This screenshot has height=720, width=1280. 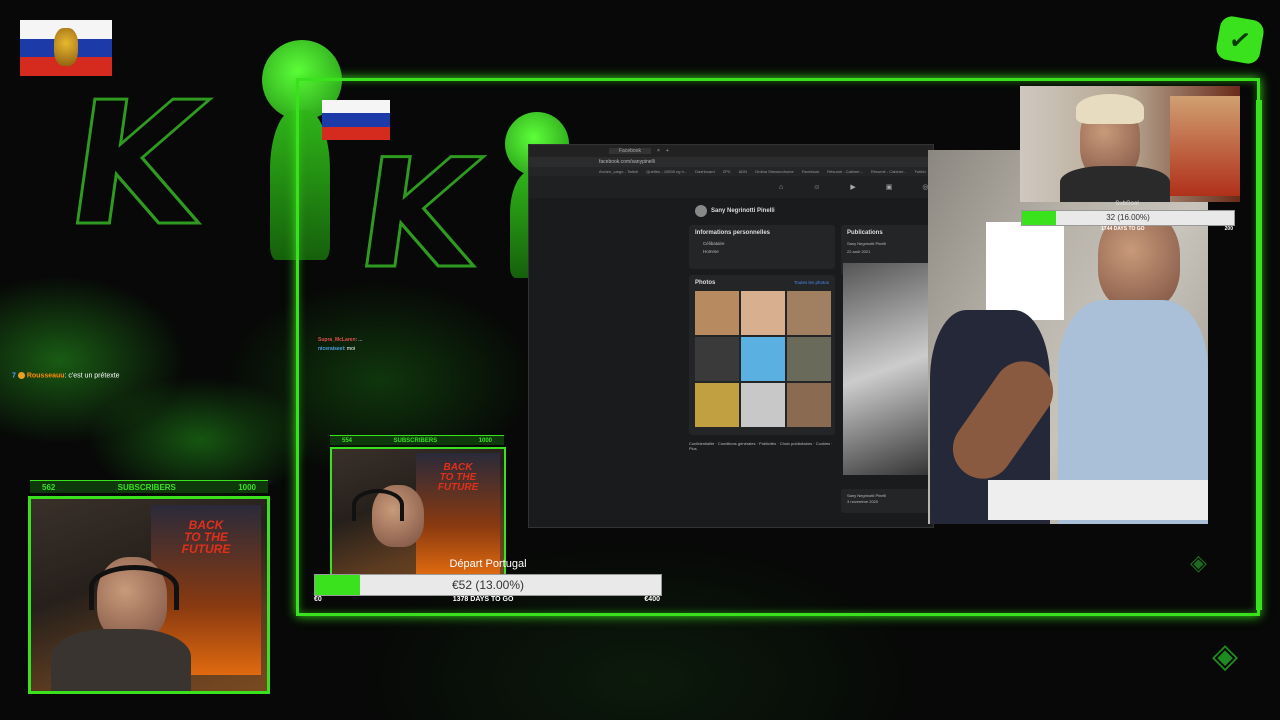 What do you see at coordinates (658, 151) in the screenshot?
I see `close-icon: ×` at bounding box center [658, 151].